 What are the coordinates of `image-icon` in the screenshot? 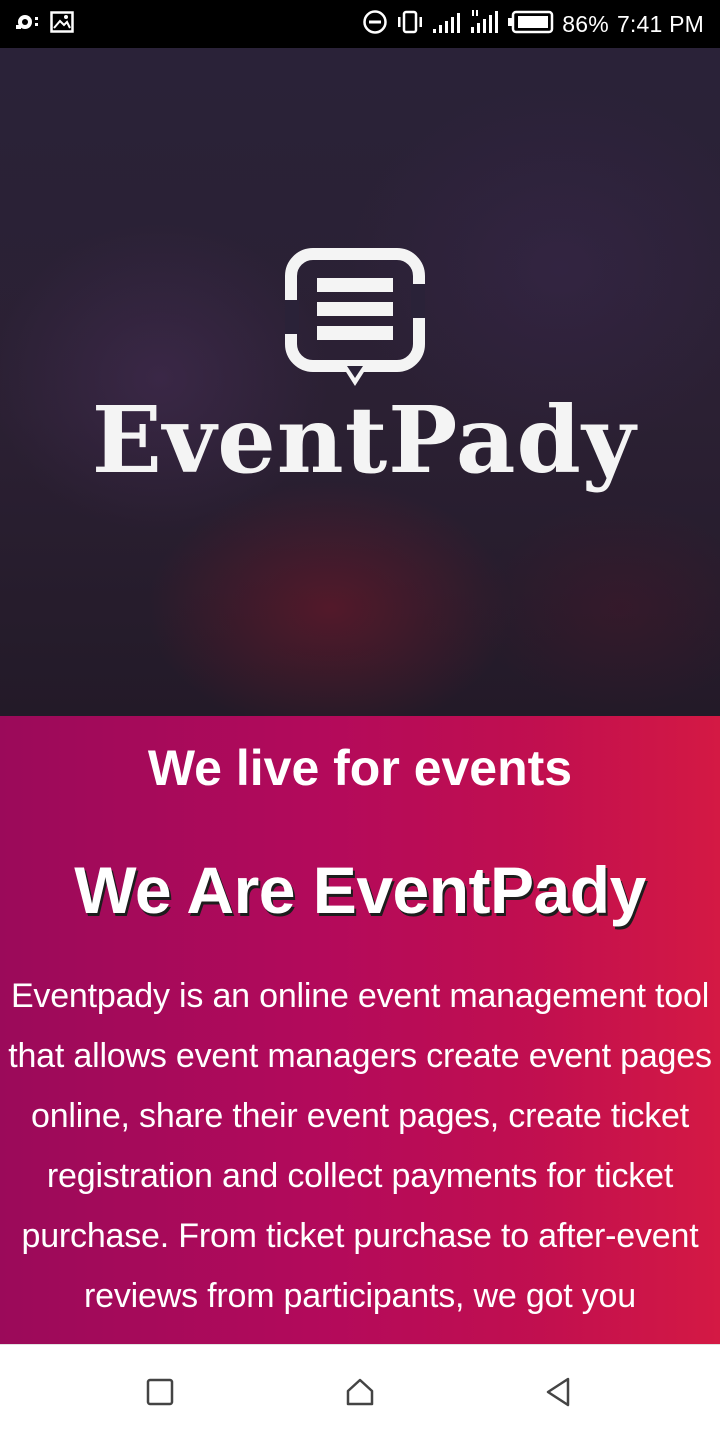 It's located at (62, 24).